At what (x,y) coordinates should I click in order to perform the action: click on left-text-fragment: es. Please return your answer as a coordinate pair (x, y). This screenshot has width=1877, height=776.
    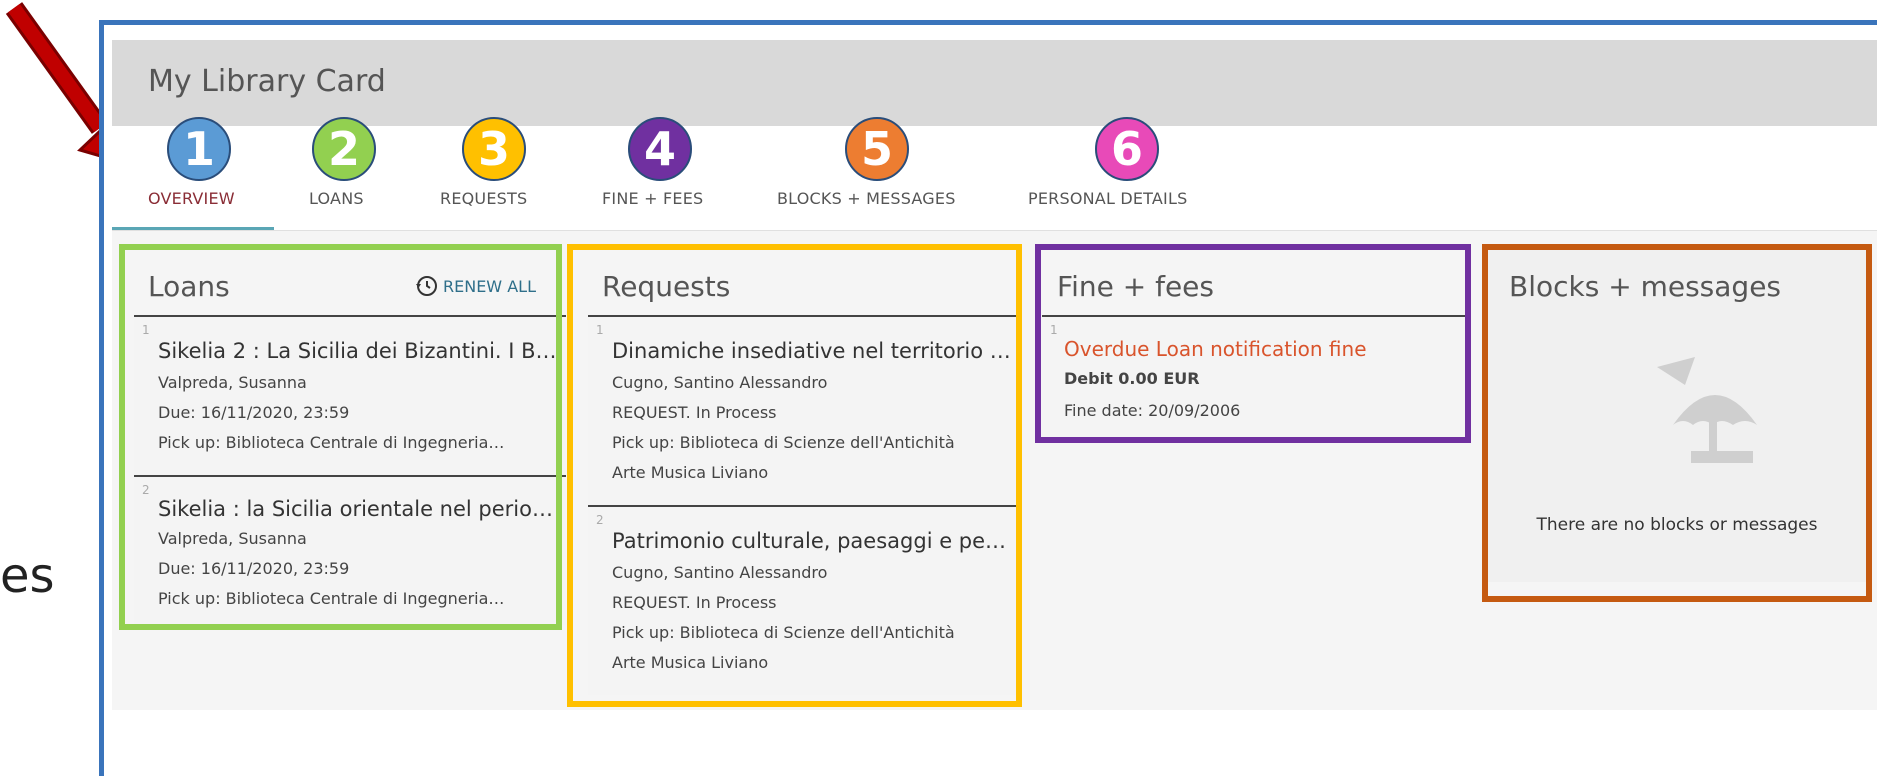
    Looking at the image, I should click on (27, 576).